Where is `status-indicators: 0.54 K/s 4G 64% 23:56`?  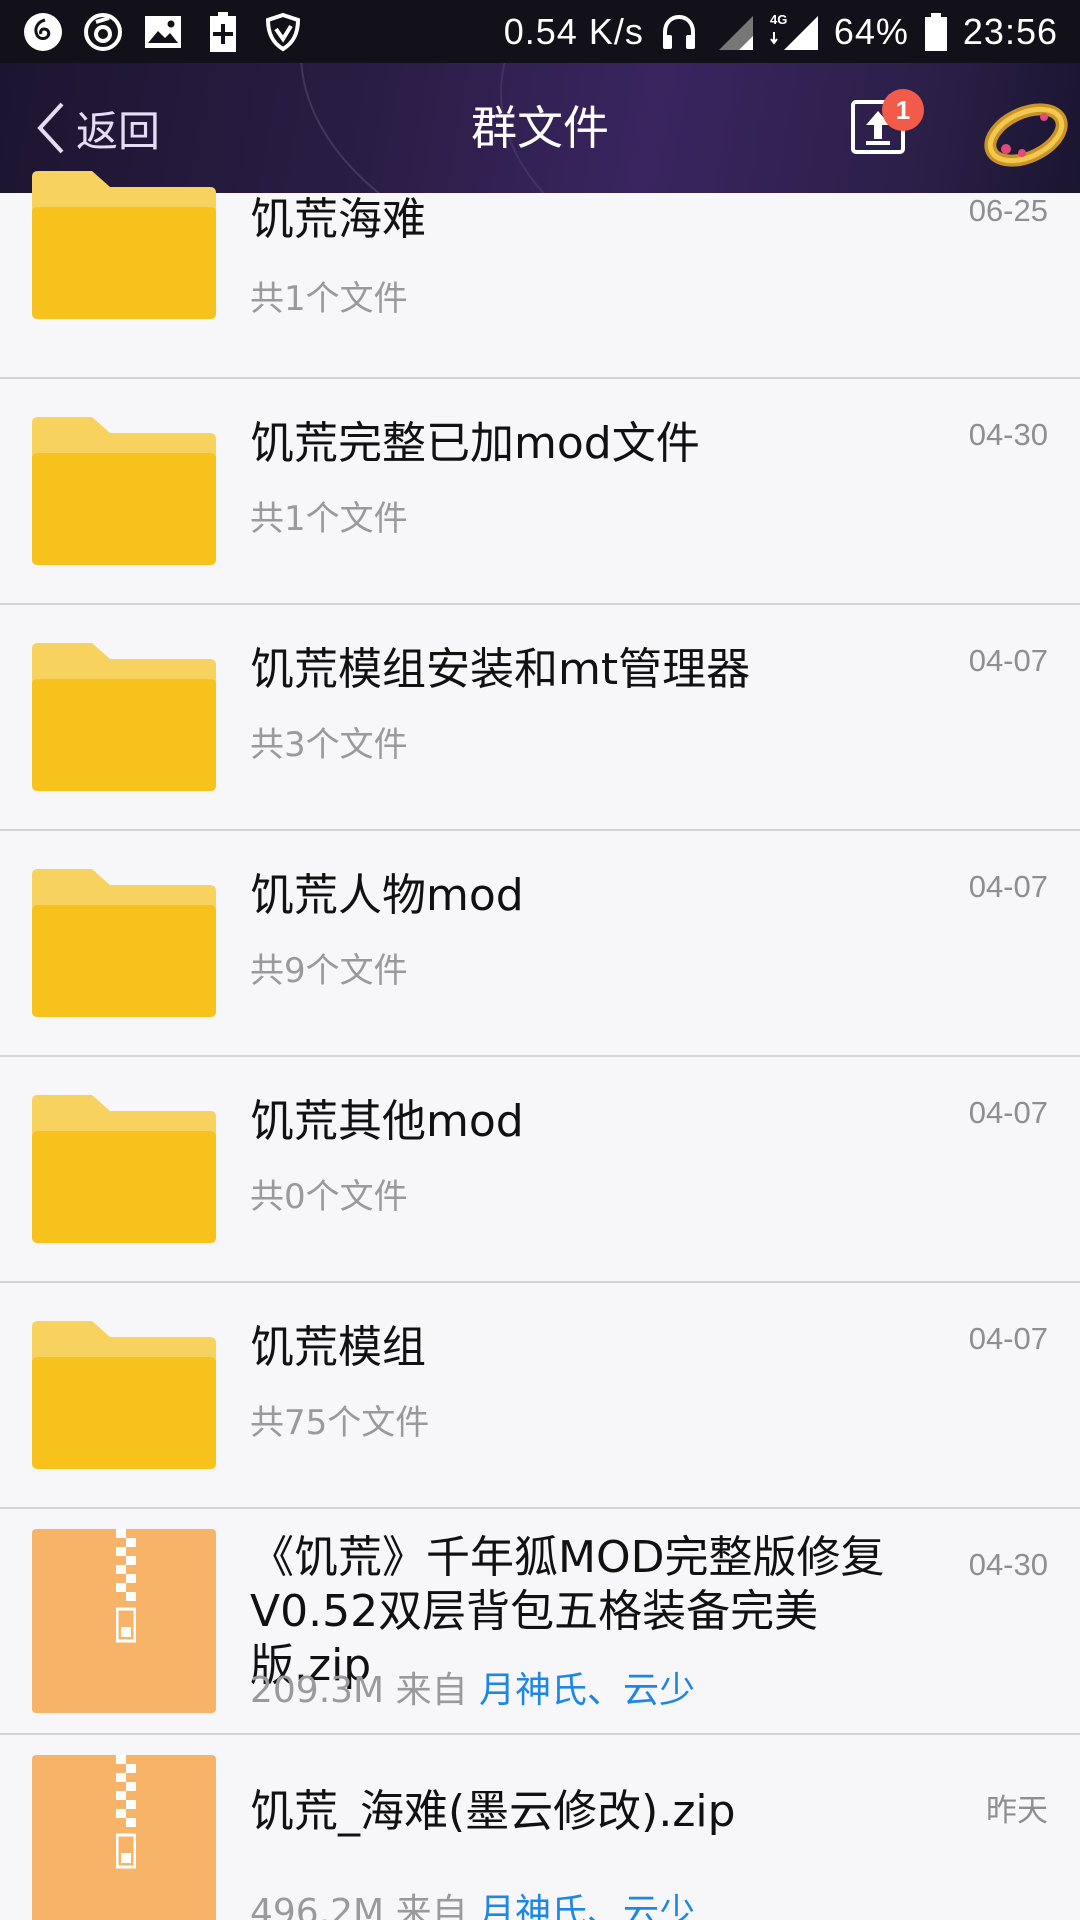 status-indicators: 0.54 K/s 4G 64% 23:56 is located at coordinates (781, 32).